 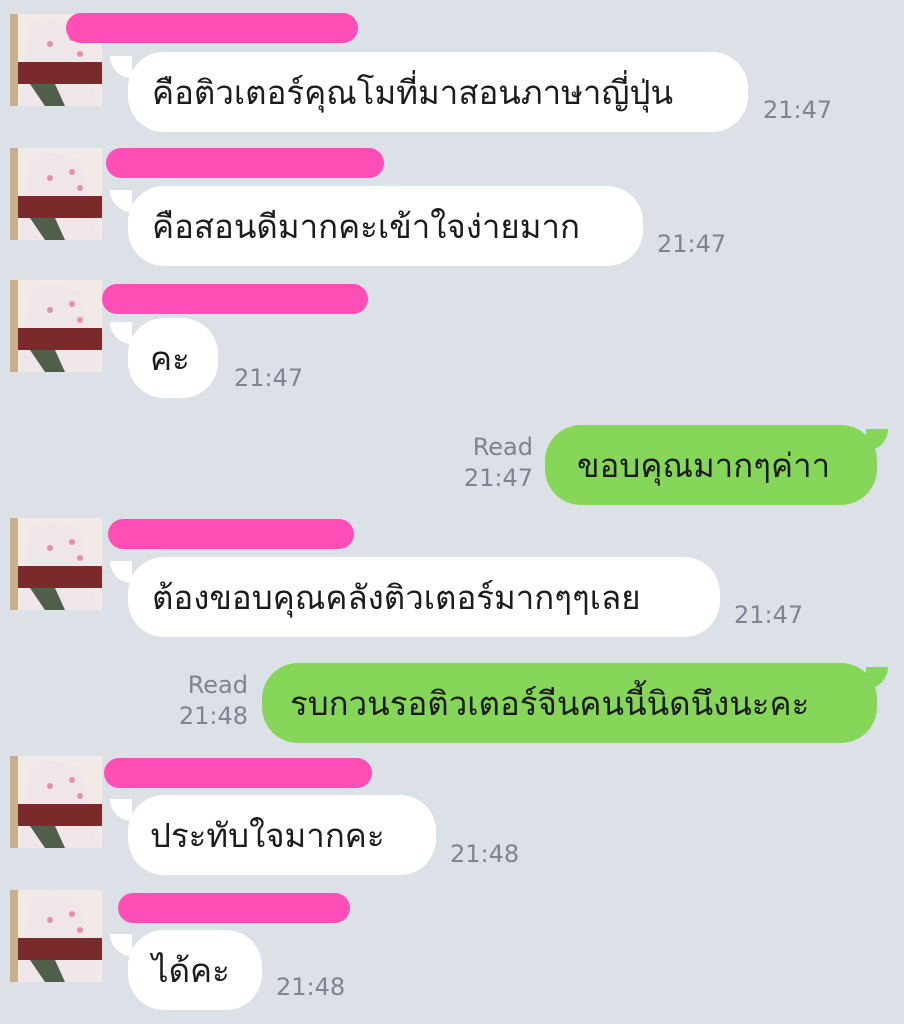 I want to click on message-text: ขอบคุณมากๆค่าา, so click(x=704, y=465).